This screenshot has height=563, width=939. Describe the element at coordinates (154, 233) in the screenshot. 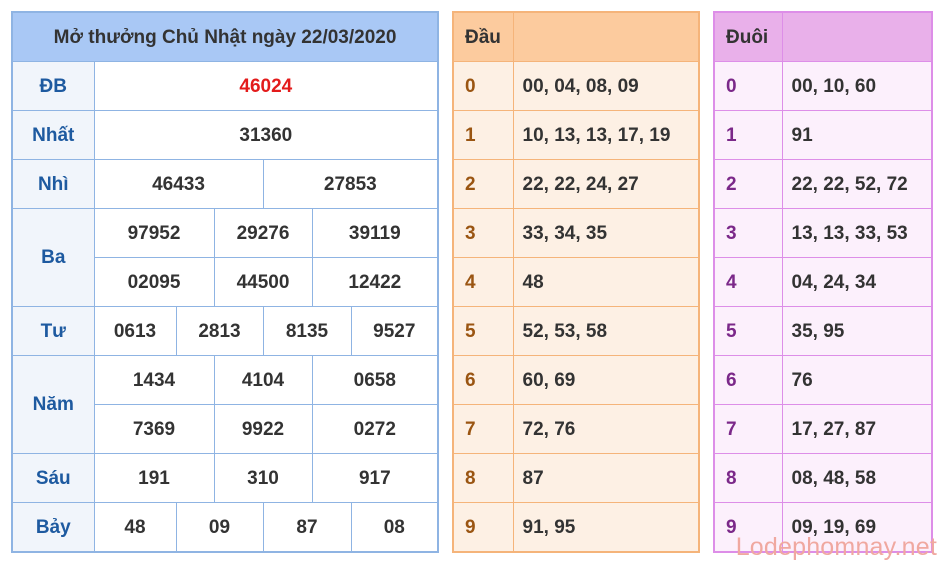

I see `prize-value: 97952` at that location.